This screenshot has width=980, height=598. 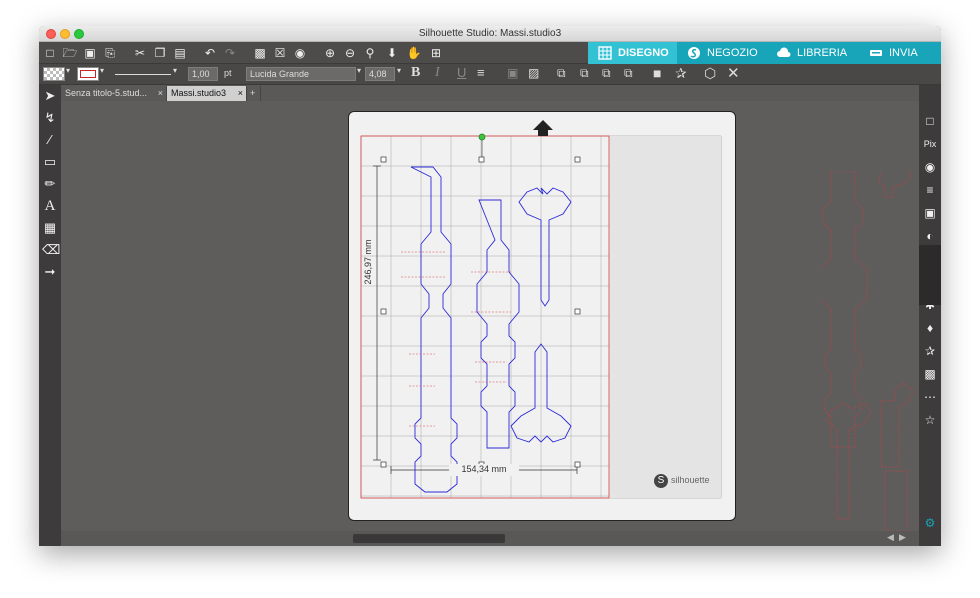 I want to click on contrast-panel-icon: ◐, so click(x=930, y=236).